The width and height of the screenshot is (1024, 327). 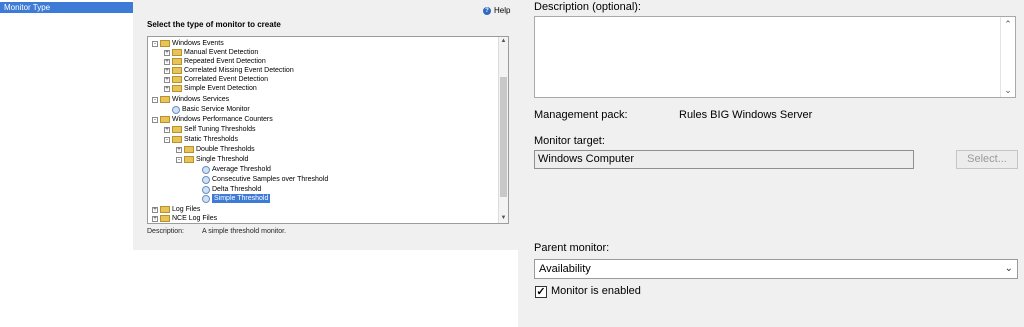 I want to click on tree-item: + Self Tuning Thresholds, so click(x=209, y=129).